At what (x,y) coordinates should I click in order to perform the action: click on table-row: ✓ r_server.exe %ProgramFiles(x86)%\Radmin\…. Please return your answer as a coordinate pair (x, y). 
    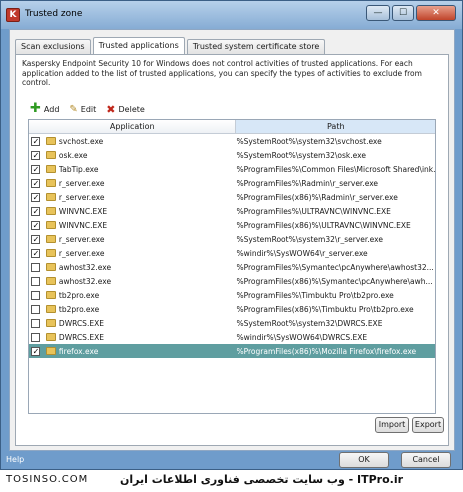
    Looking at the image, I should click on (232, 197).